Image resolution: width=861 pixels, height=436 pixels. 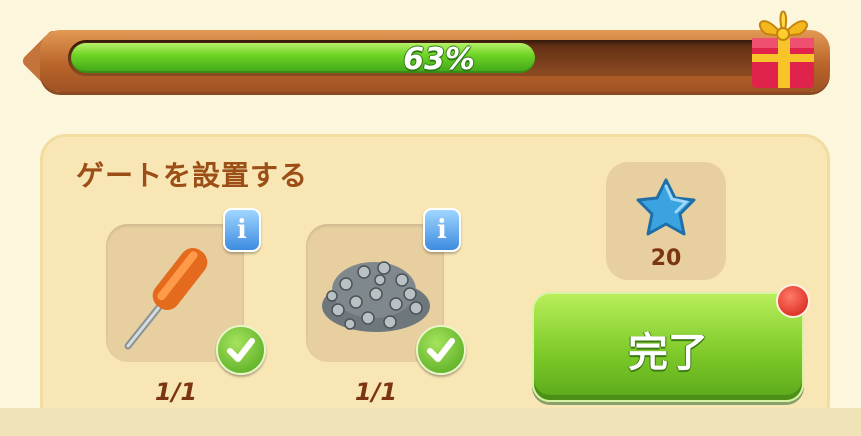 I want to click on reward-box: 20, so click(x=666, y=221).